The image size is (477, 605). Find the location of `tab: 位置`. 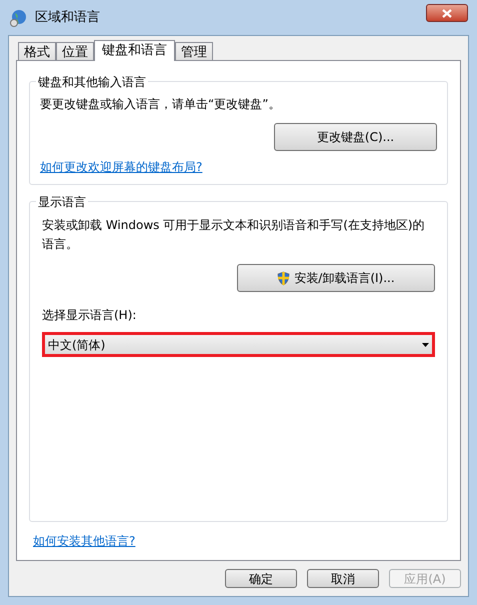

tab: 位置 is located at coordinates (75, 51).